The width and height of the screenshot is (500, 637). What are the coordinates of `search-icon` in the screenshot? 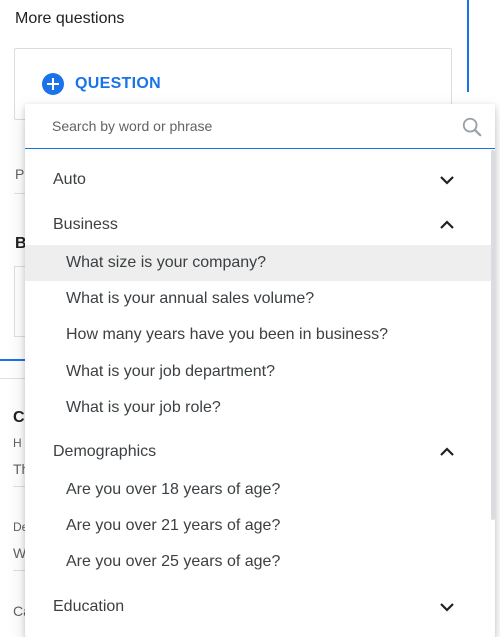 It's located at (472, 127).